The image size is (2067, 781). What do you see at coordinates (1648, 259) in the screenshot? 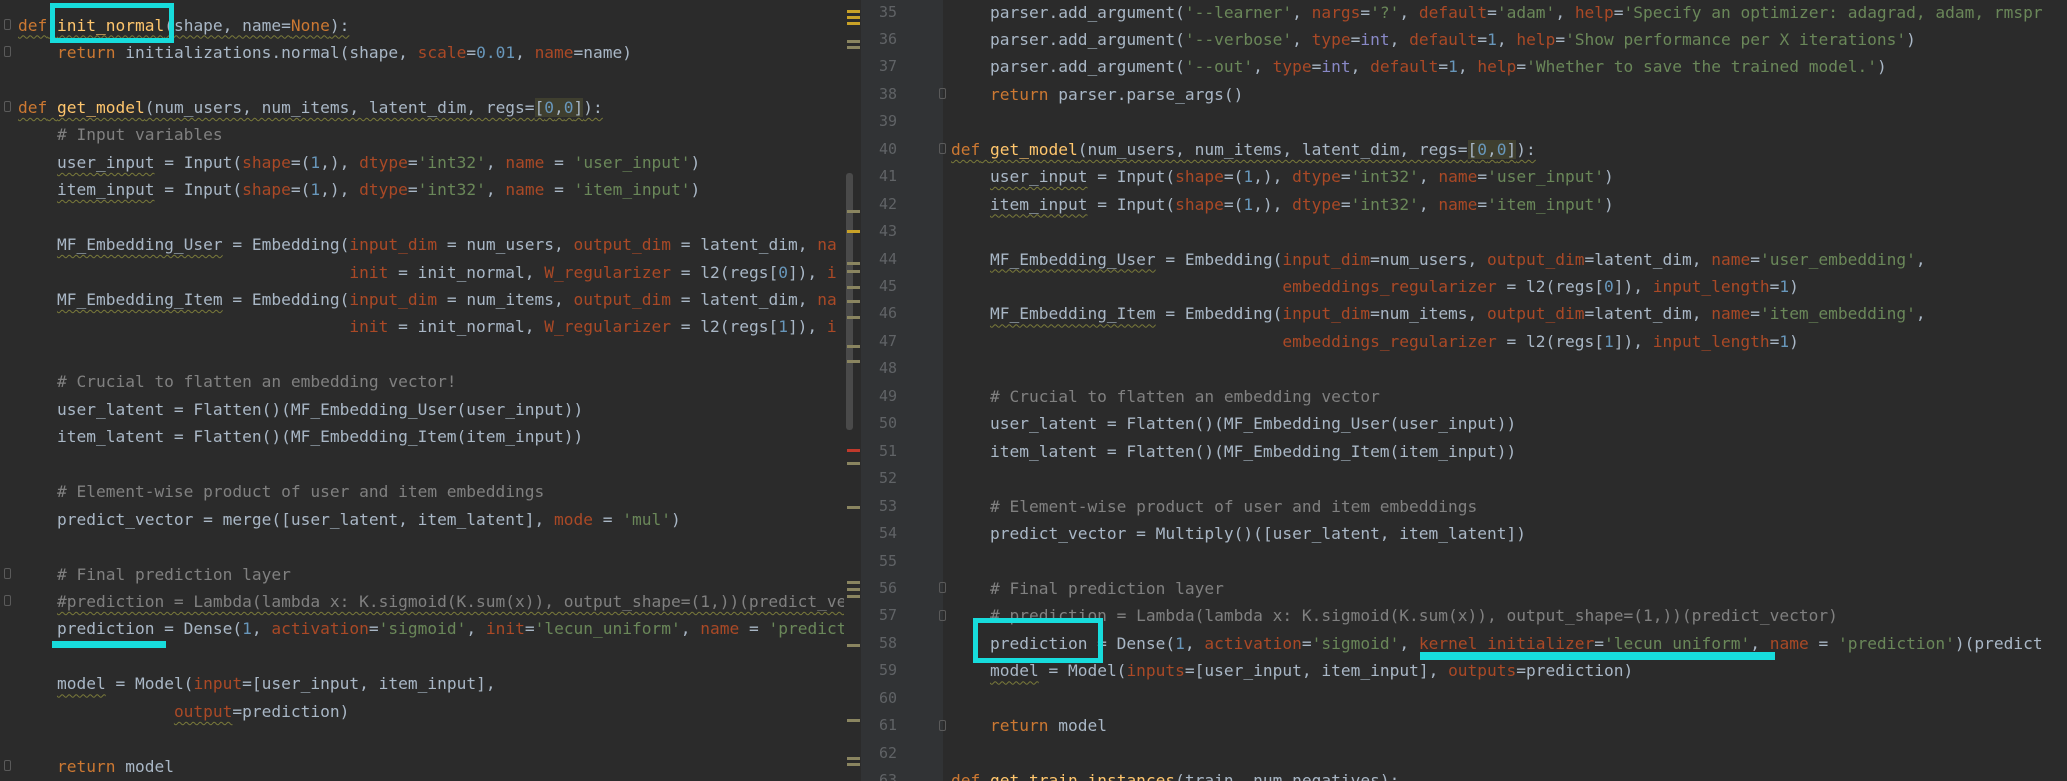
I see `code-token: =latent_dim,` at bounding box center [1648, 259].